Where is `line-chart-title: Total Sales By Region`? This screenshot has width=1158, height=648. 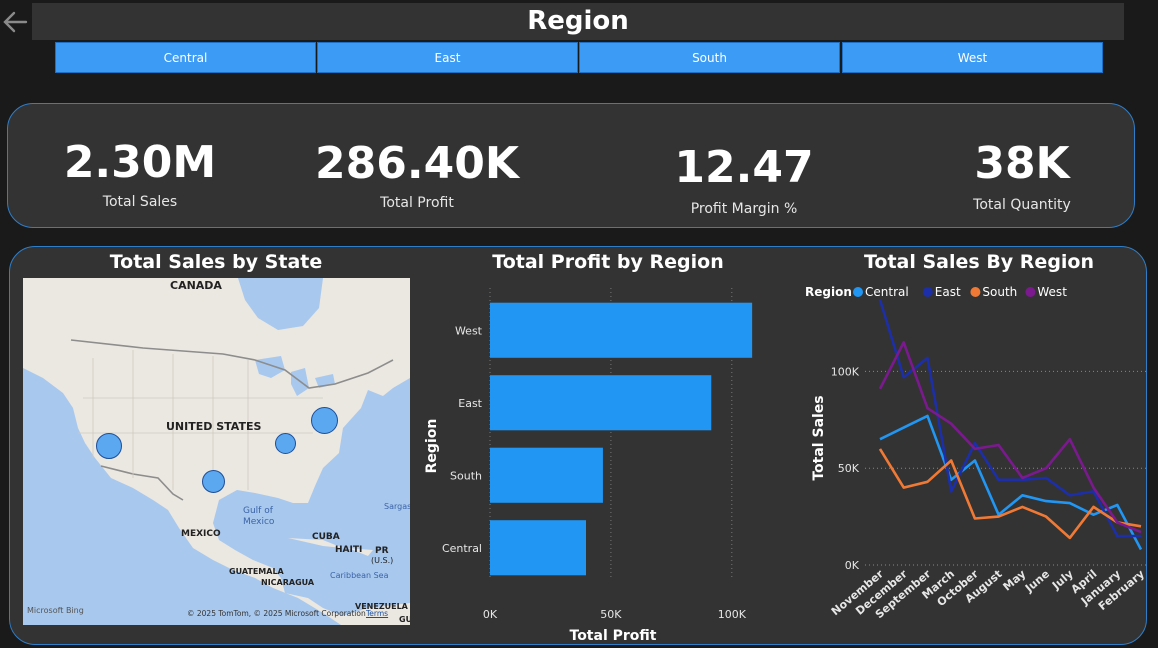
line-chart-title: Total Sales By Region is located at coordinates (979, 262).